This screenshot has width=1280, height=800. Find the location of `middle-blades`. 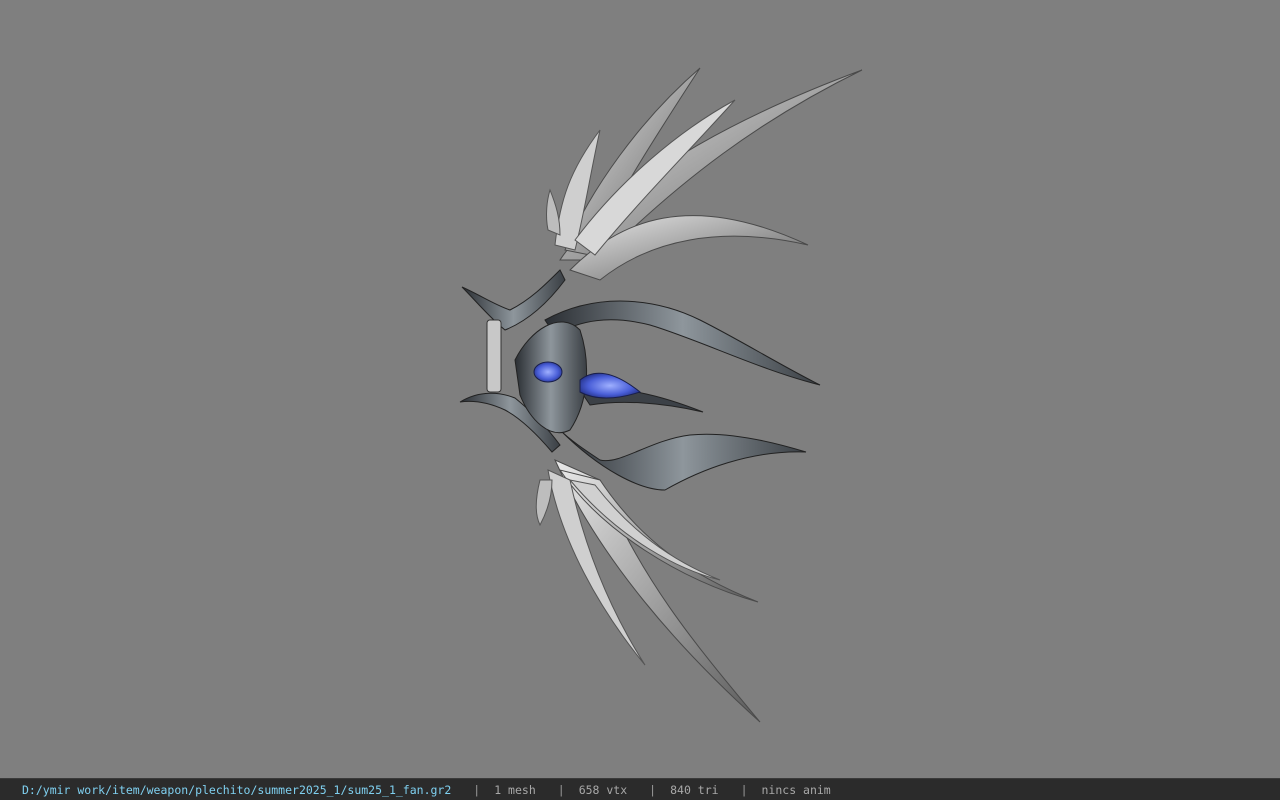

middle-blades is located at coordinates (682, 395).